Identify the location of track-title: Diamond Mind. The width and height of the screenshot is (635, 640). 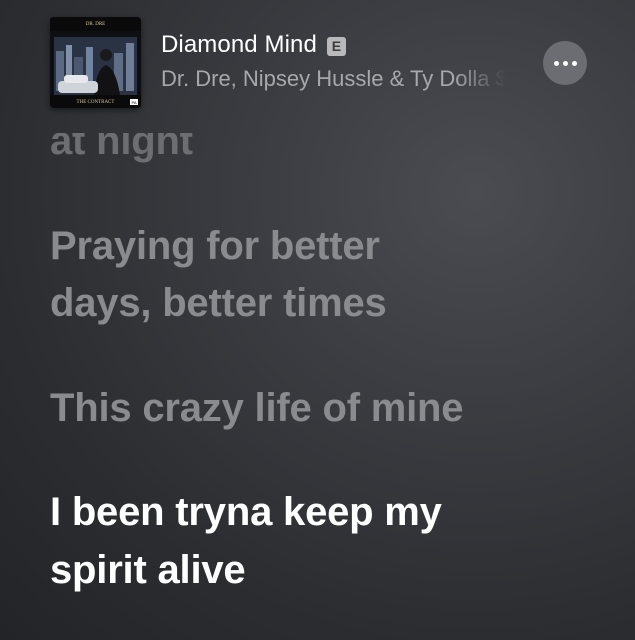
(239, 45).